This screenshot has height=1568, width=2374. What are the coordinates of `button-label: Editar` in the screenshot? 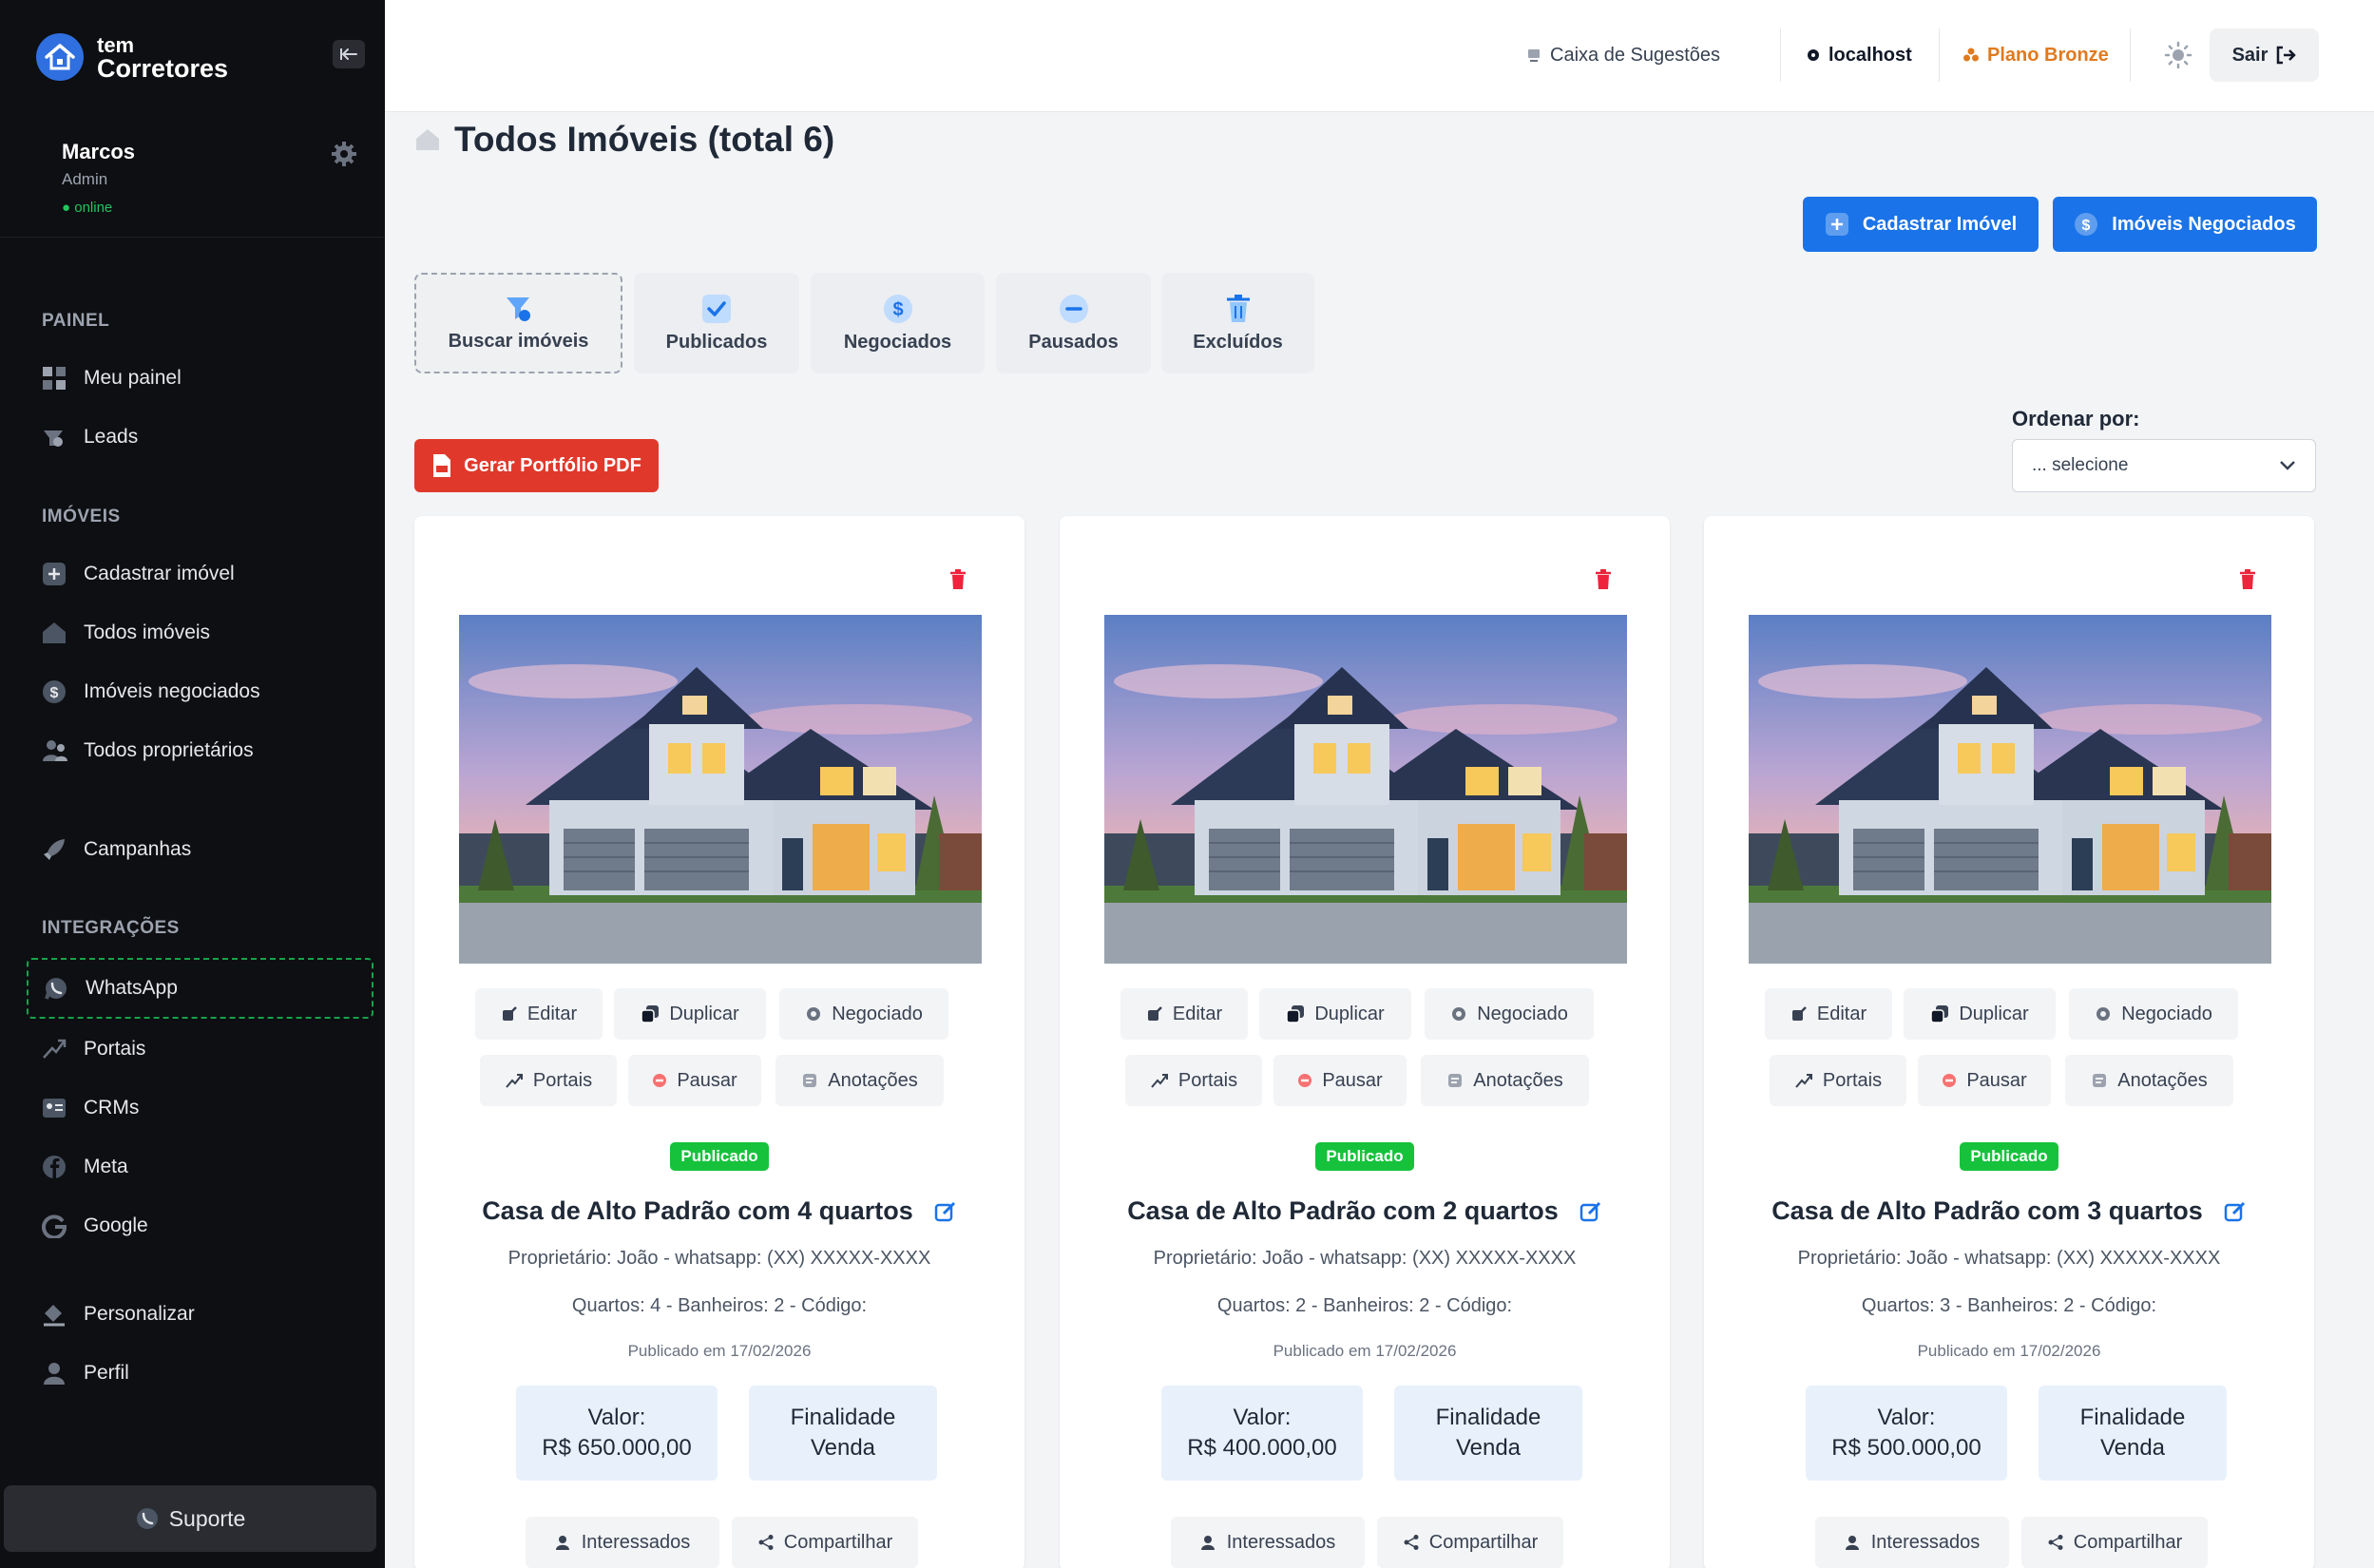 It's located at (552, 1014).